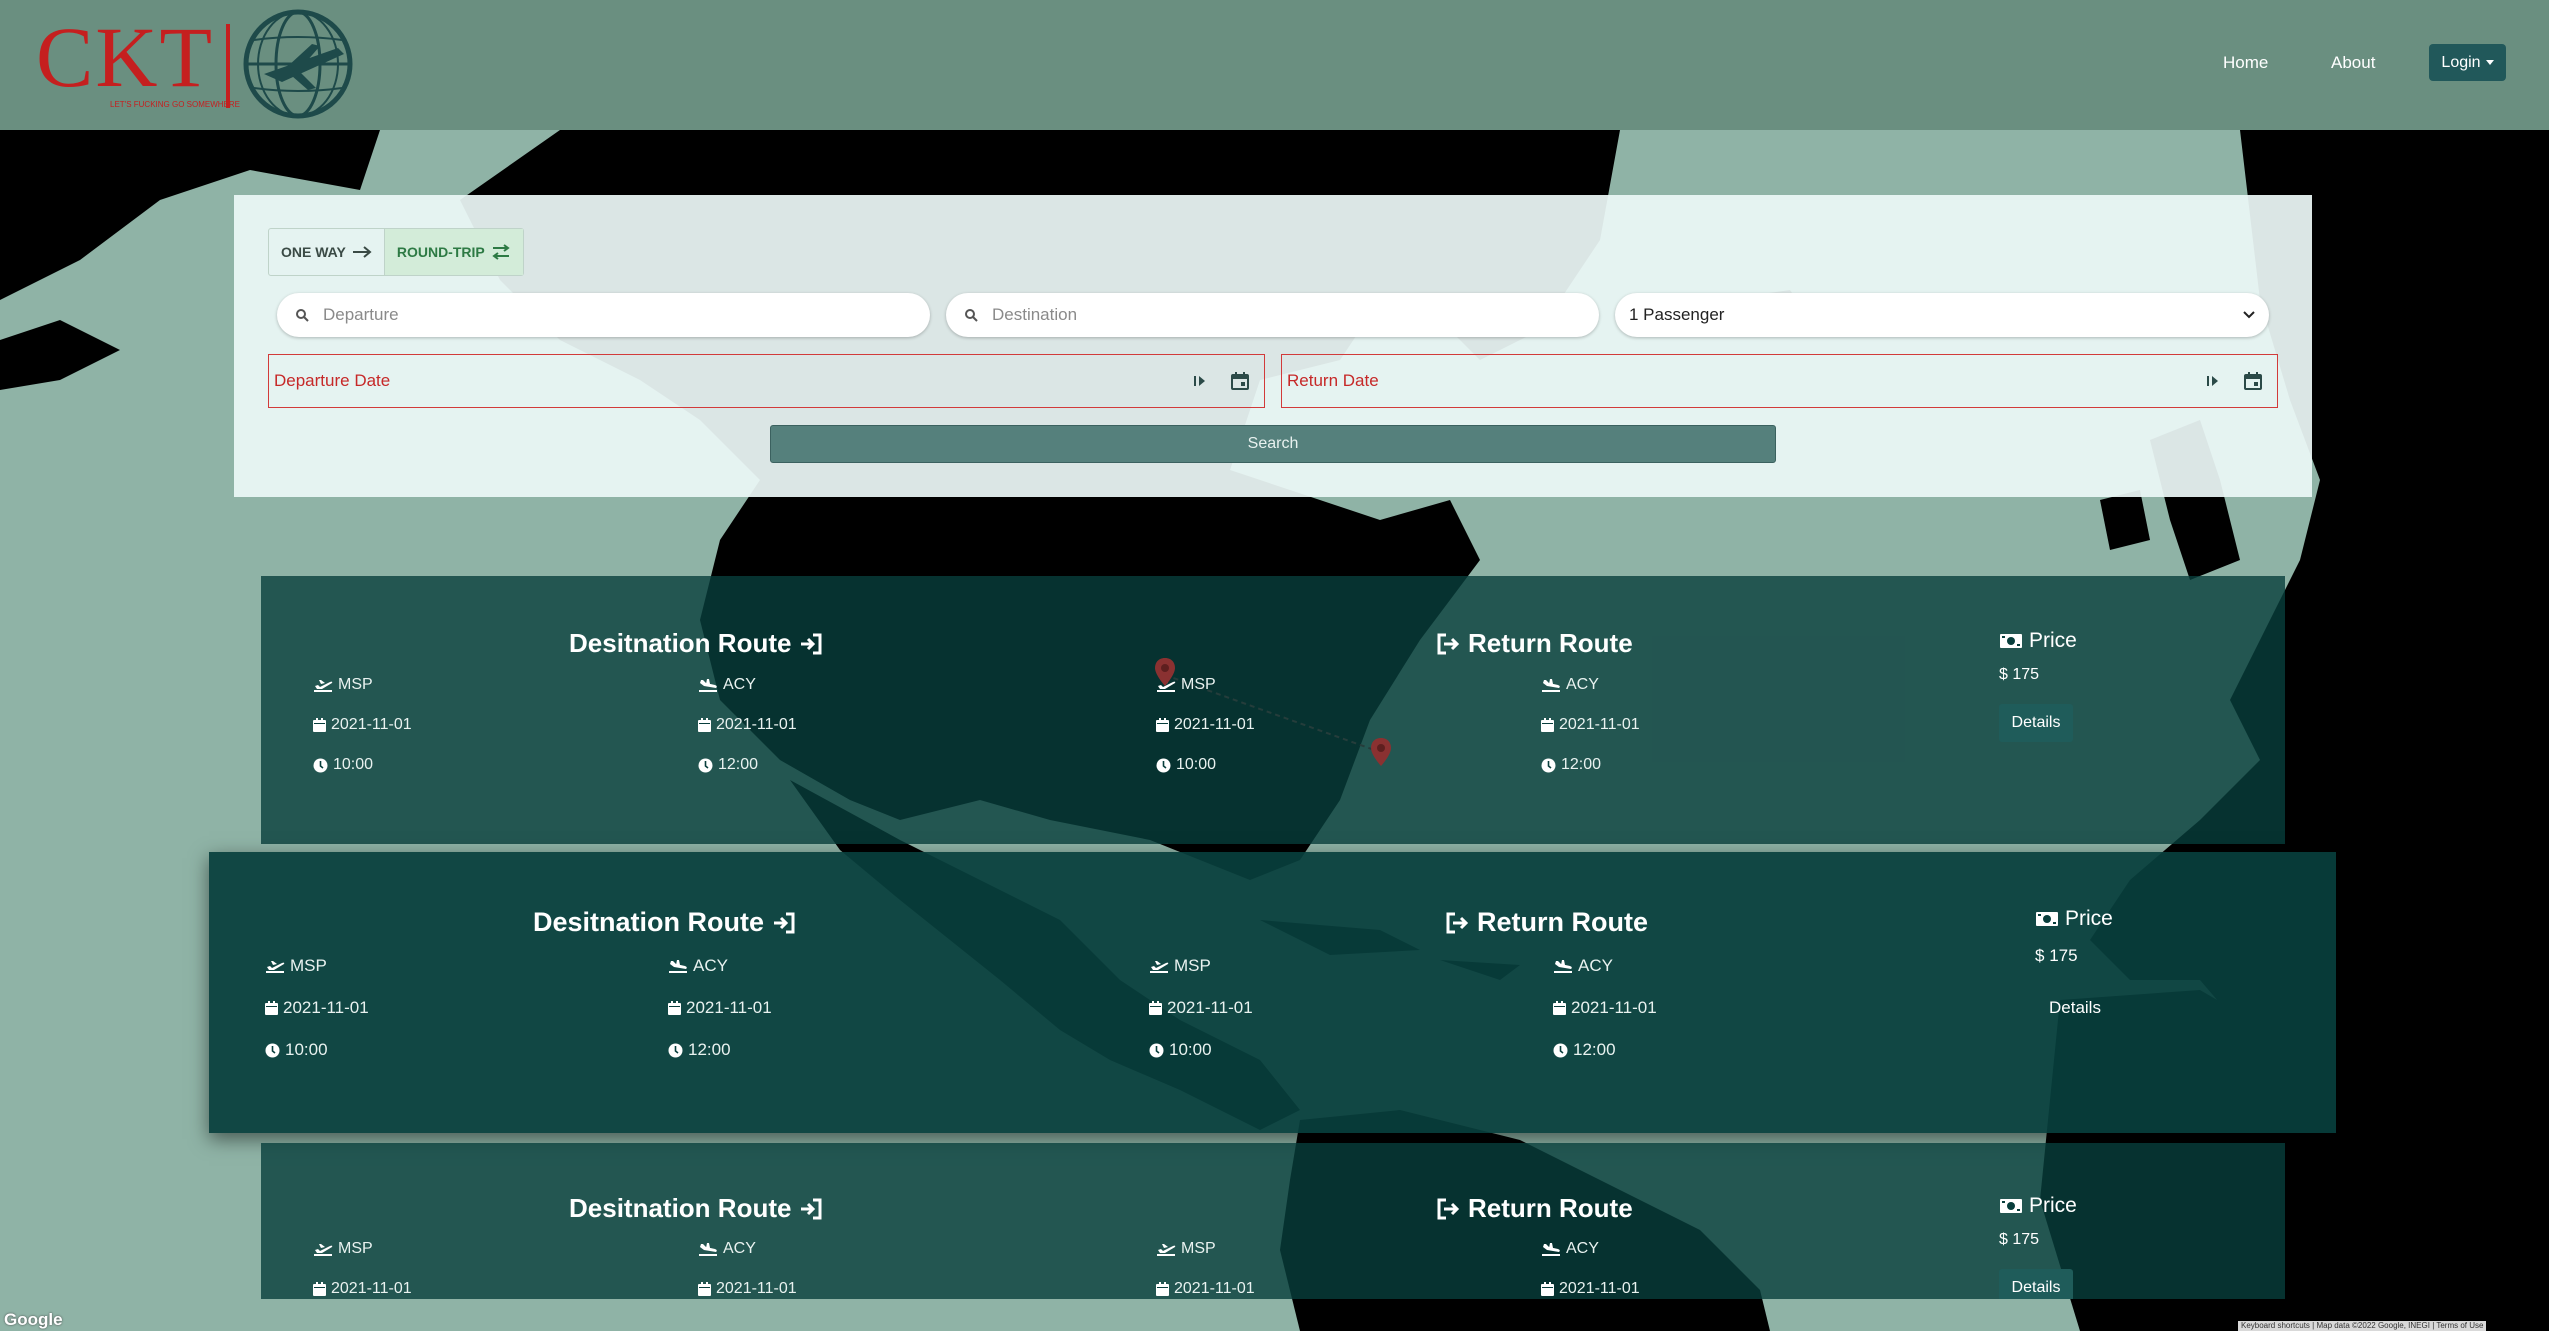 The image size is (2549, 1331). I want to click on globe-plane-icon, so click(298, 64).